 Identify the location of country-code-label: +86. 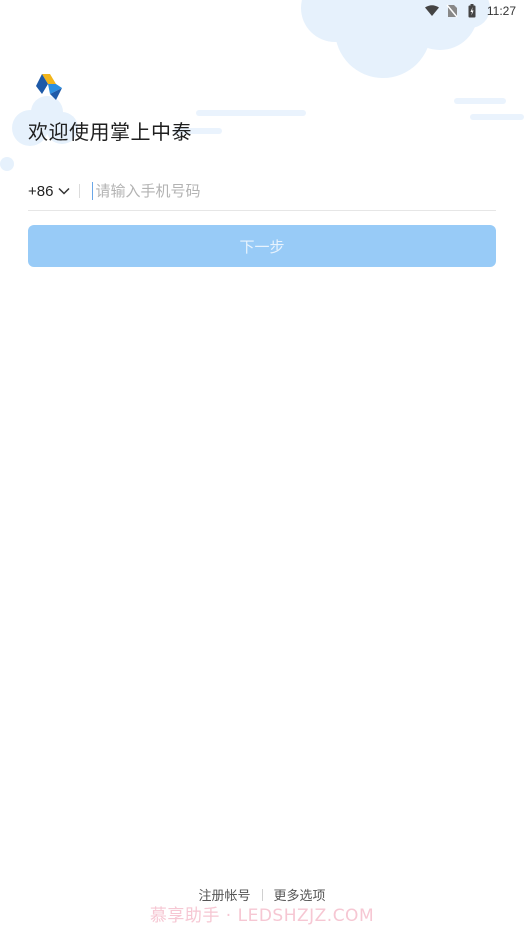
(41, 191).